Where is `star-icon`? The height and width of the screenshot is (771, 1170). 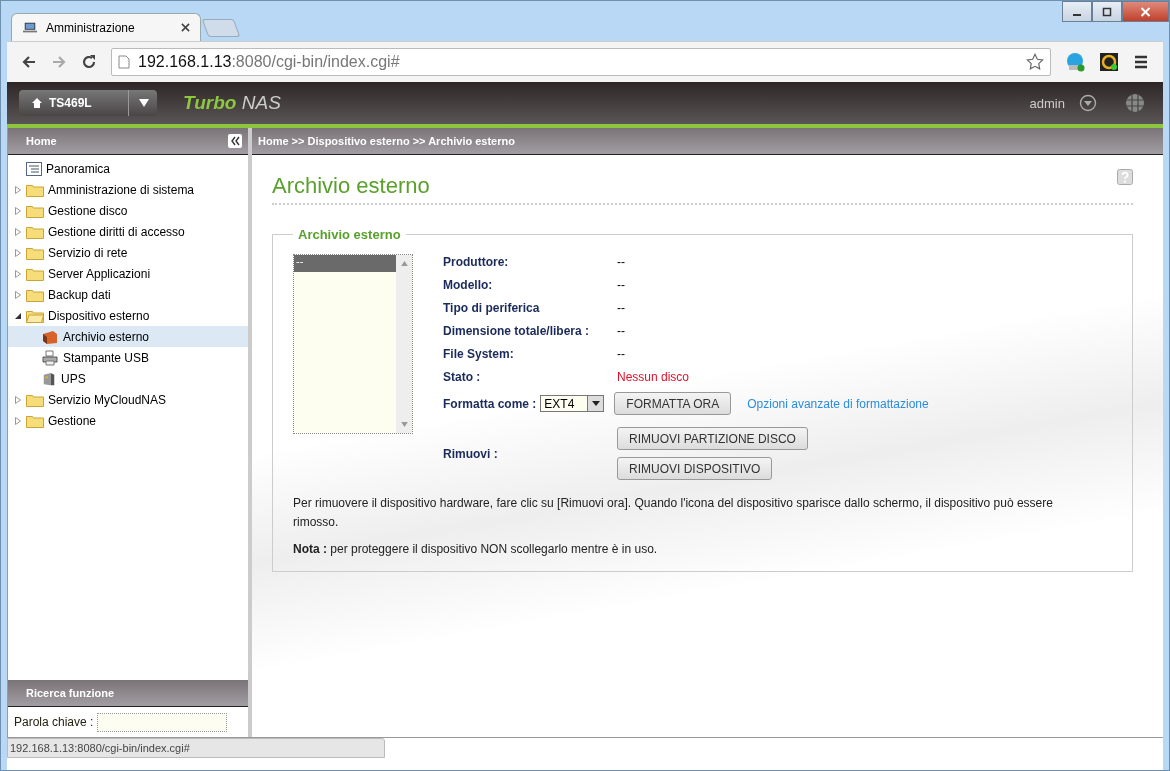 star-icon is located at coordinates (1035, 62).